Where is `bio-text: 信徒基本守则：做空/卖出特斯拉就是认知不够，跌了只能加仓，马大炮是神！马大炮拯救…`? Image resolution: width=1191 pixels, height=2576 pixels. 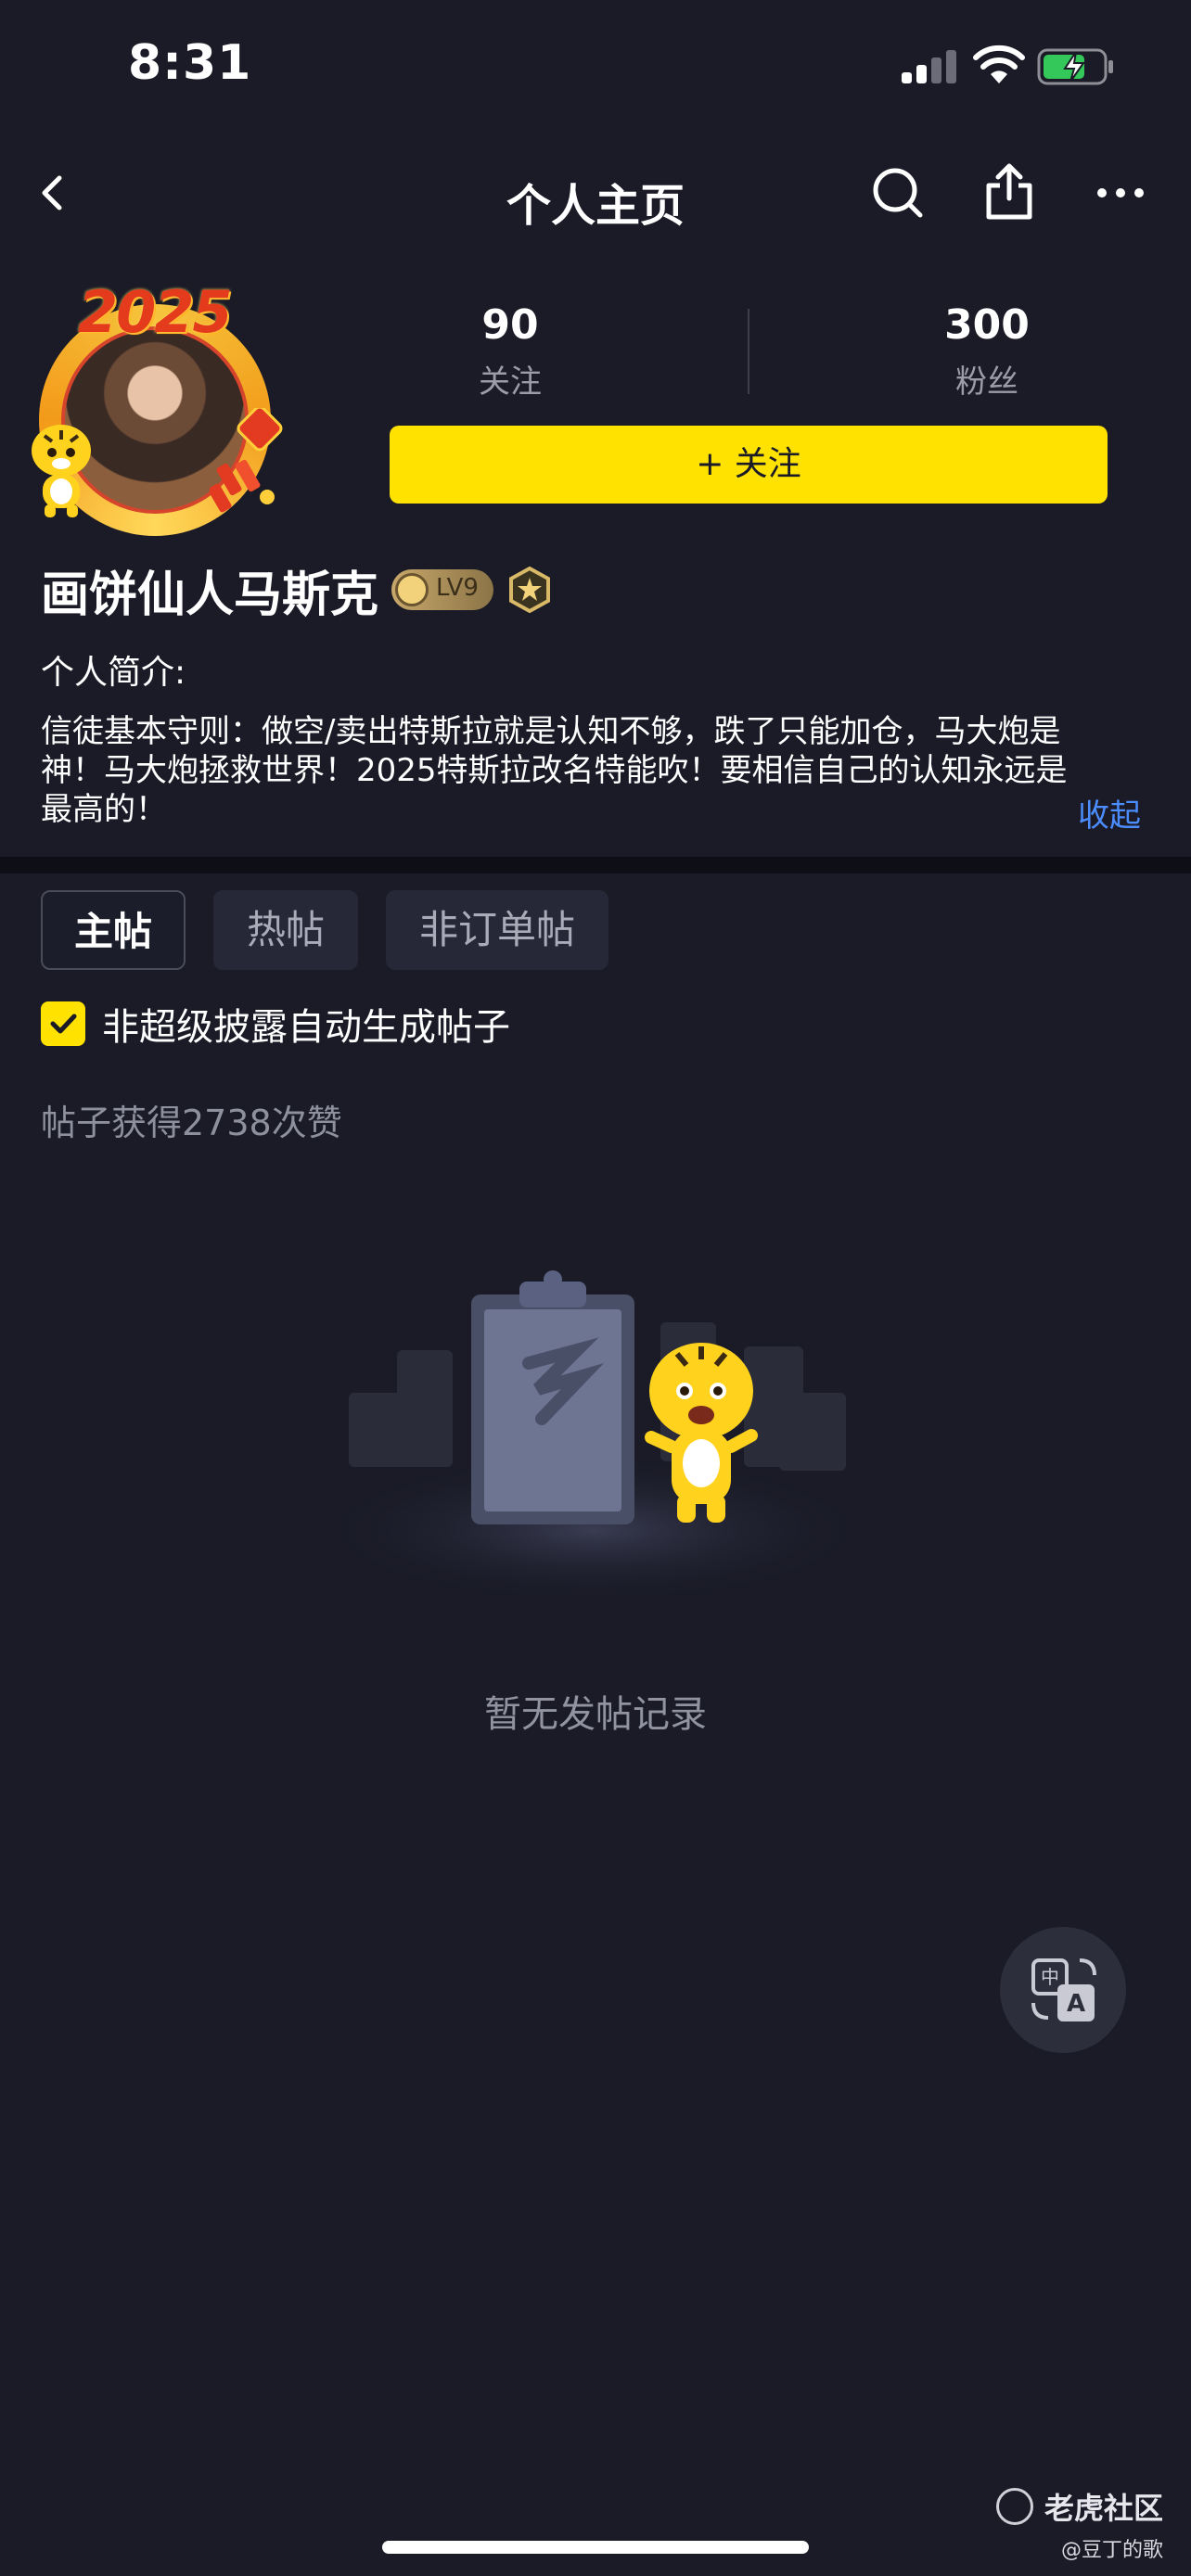
bio-text: 信徒基本守则：做空/卖出特斯拉就是认知不够，跌了只能加仓，马大炮是神！马大炮拯救… is located at coordinates (554, 770).